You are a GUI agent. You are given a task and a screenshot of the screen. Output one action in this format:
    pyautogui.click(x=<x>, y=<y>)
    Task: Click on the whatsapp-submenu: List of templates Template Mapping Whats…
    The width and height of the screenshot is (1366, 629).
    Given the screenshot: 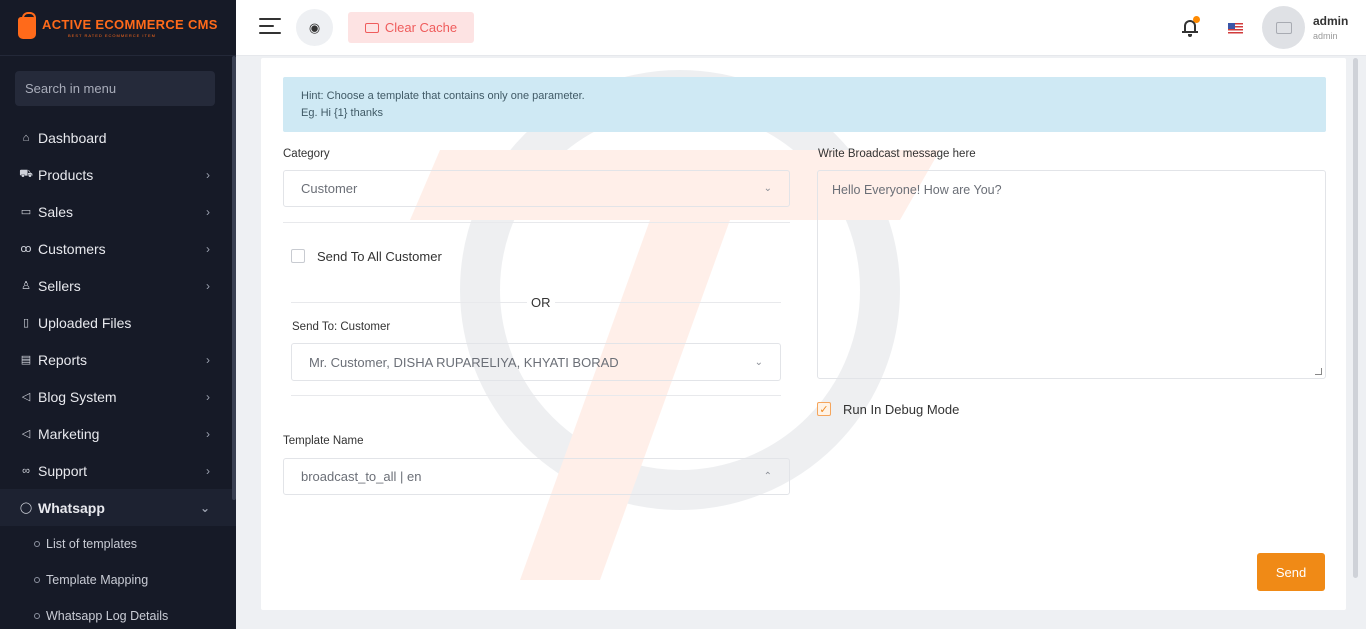 What is the action you would take?
    pyautogui.click(x=118, y=577)
    